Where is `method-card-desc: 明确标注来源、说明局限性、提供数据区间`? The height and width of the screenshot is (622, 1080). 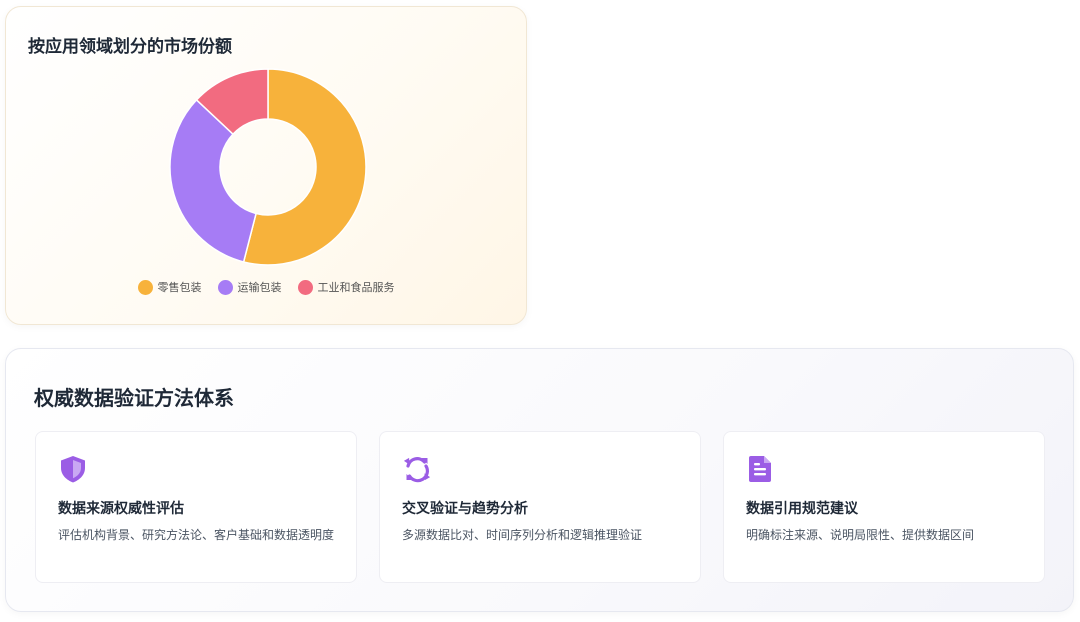 method-card-desc: 明确标注来源、说明局限性、提供数据区间 is located at coordinates (860, 535).